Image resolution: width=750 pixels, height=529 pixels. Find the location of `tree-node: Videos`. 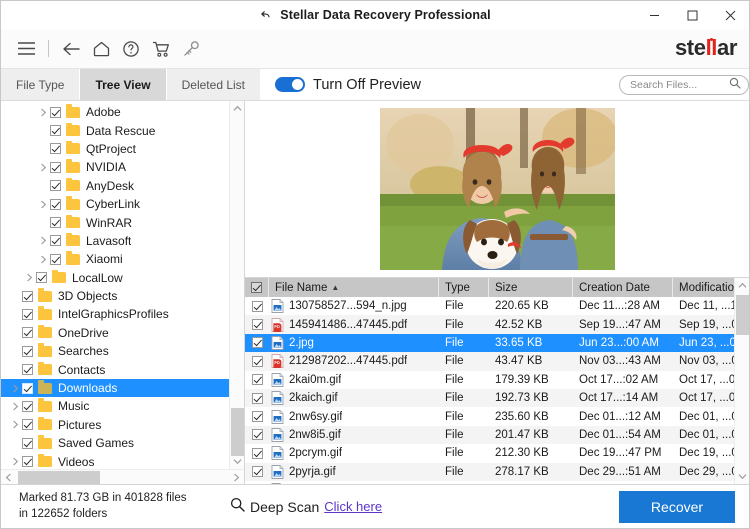

tree-node: Videos is located at coordinates (115, 460).